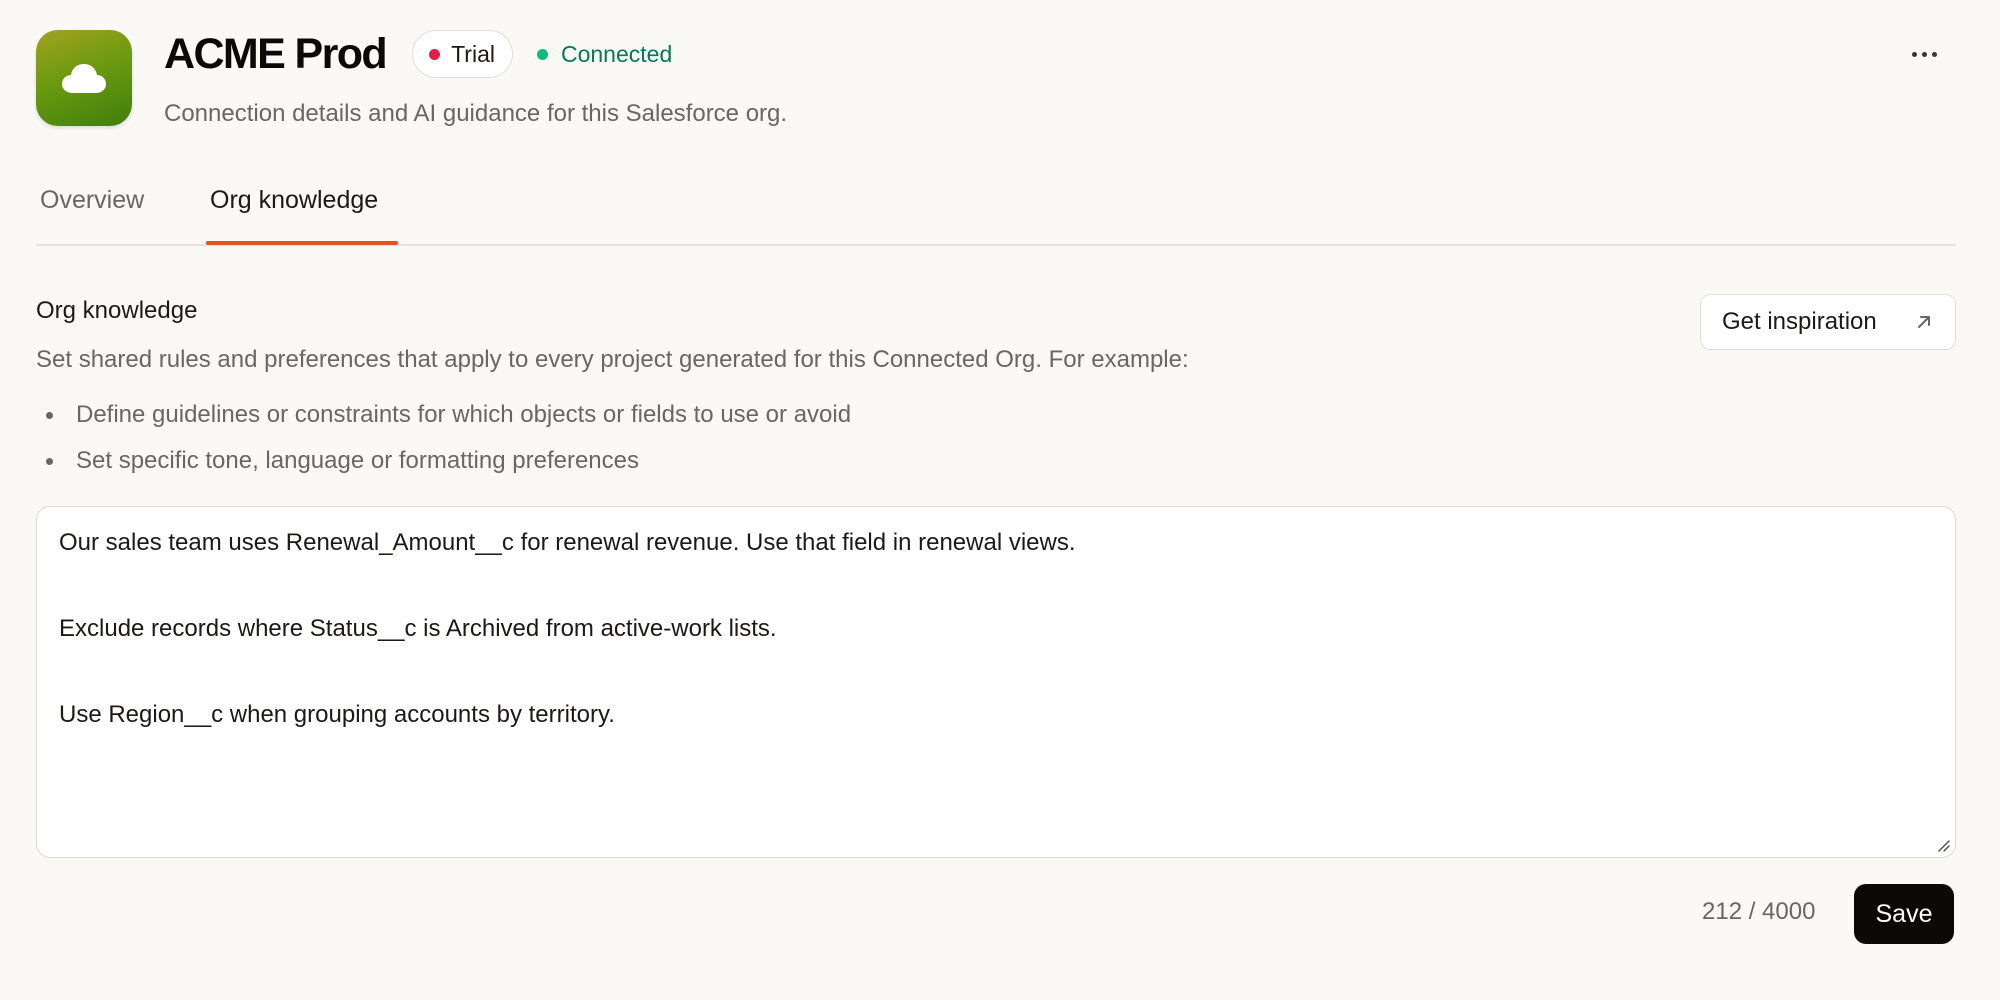 This screenshot has width=2000, height=1000. What do you see at coordinates (1759, 911) in the screenshot?
I see `character-count: 212 / 4000` at bounding box center [1759, 911].